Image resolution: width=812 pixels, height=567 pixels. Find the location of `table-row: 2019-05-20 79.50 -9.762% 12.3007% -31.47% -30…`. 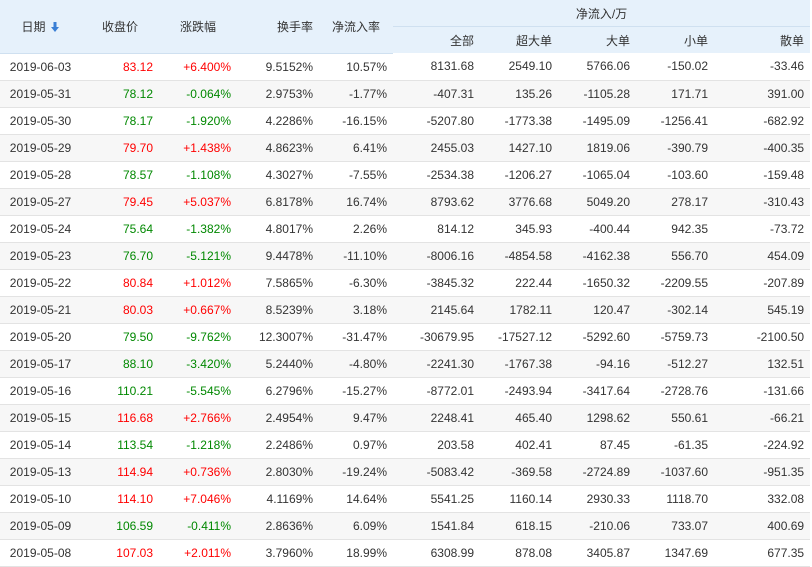

table-row: 2019-05-20 79.50 -9.762% 12.3007% -31.47% -30… is located at coordinates (405, 337).